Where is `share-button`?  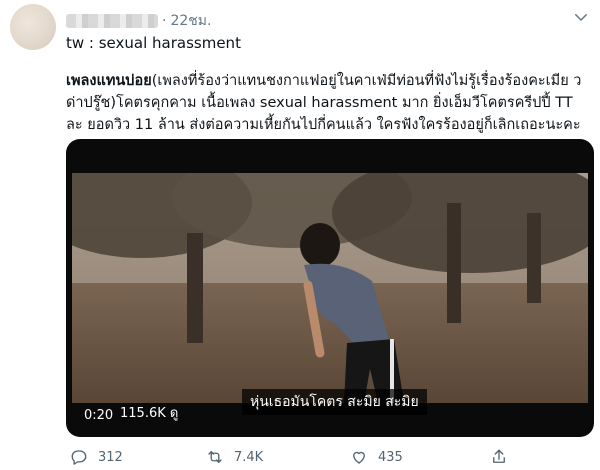 share-button is located at coordinates (499, 457).